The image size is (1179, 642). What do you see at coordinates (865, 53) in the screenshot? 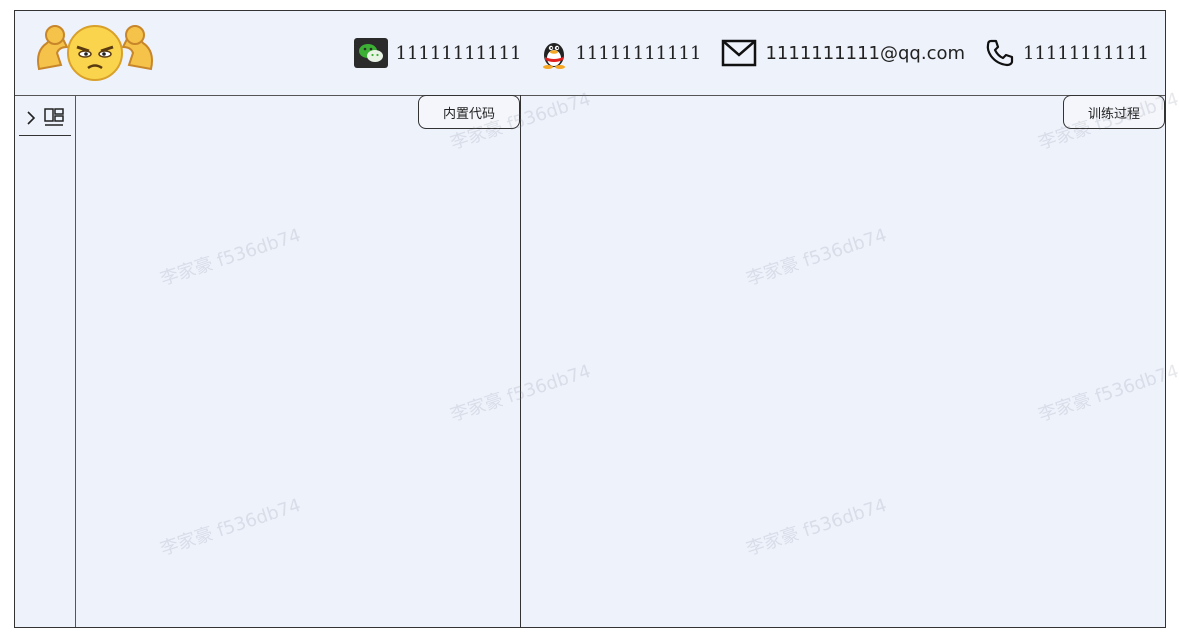
I see `email-address: 1111111111@qq.com` at bounding box center [865, 53].